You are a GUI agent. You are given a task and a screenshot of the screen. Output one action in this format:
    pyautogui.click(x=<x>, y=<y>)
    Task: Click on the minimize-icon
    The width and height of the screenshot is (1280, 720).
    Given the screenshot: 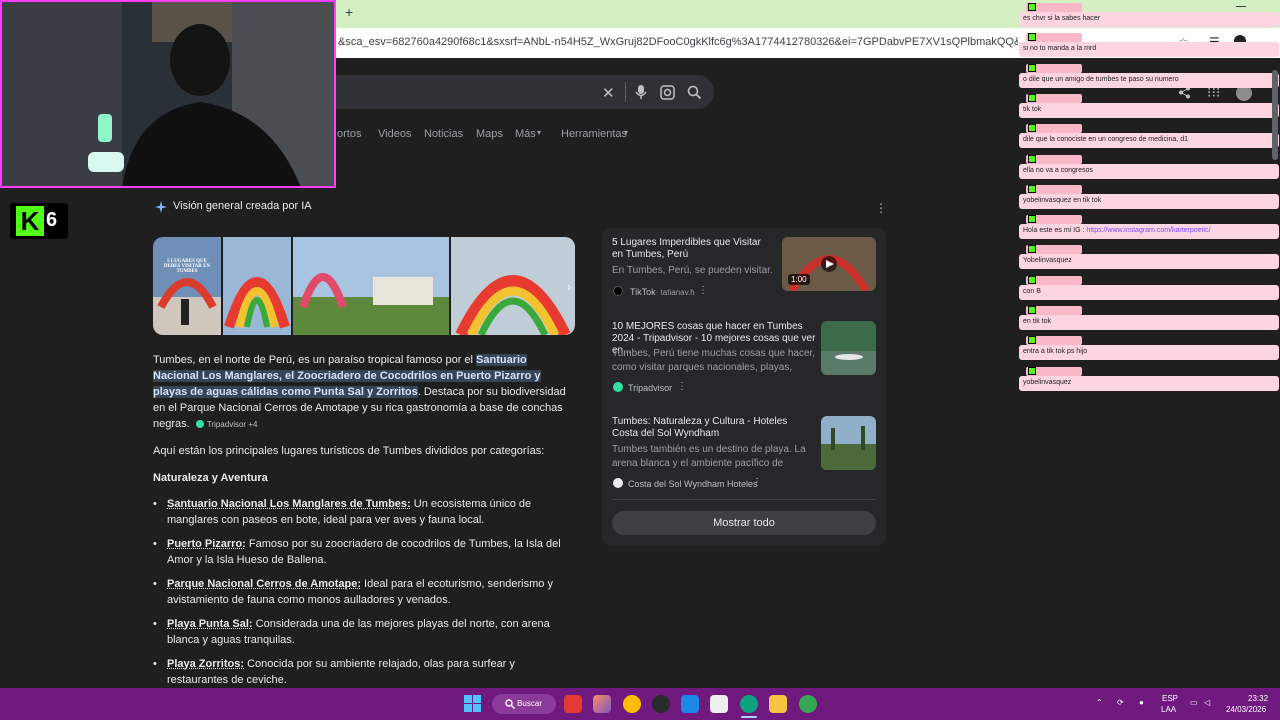 What is the action you would take?
    pyautogui.click(x=1241, y=6)
    